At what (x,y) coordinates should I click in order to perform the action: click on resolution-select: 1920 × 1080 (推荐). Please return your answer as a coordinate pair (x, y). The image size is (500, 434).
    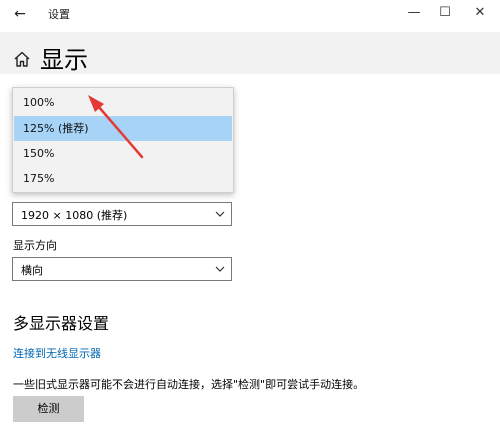
    Looking at the image, I should click on (122, 214).